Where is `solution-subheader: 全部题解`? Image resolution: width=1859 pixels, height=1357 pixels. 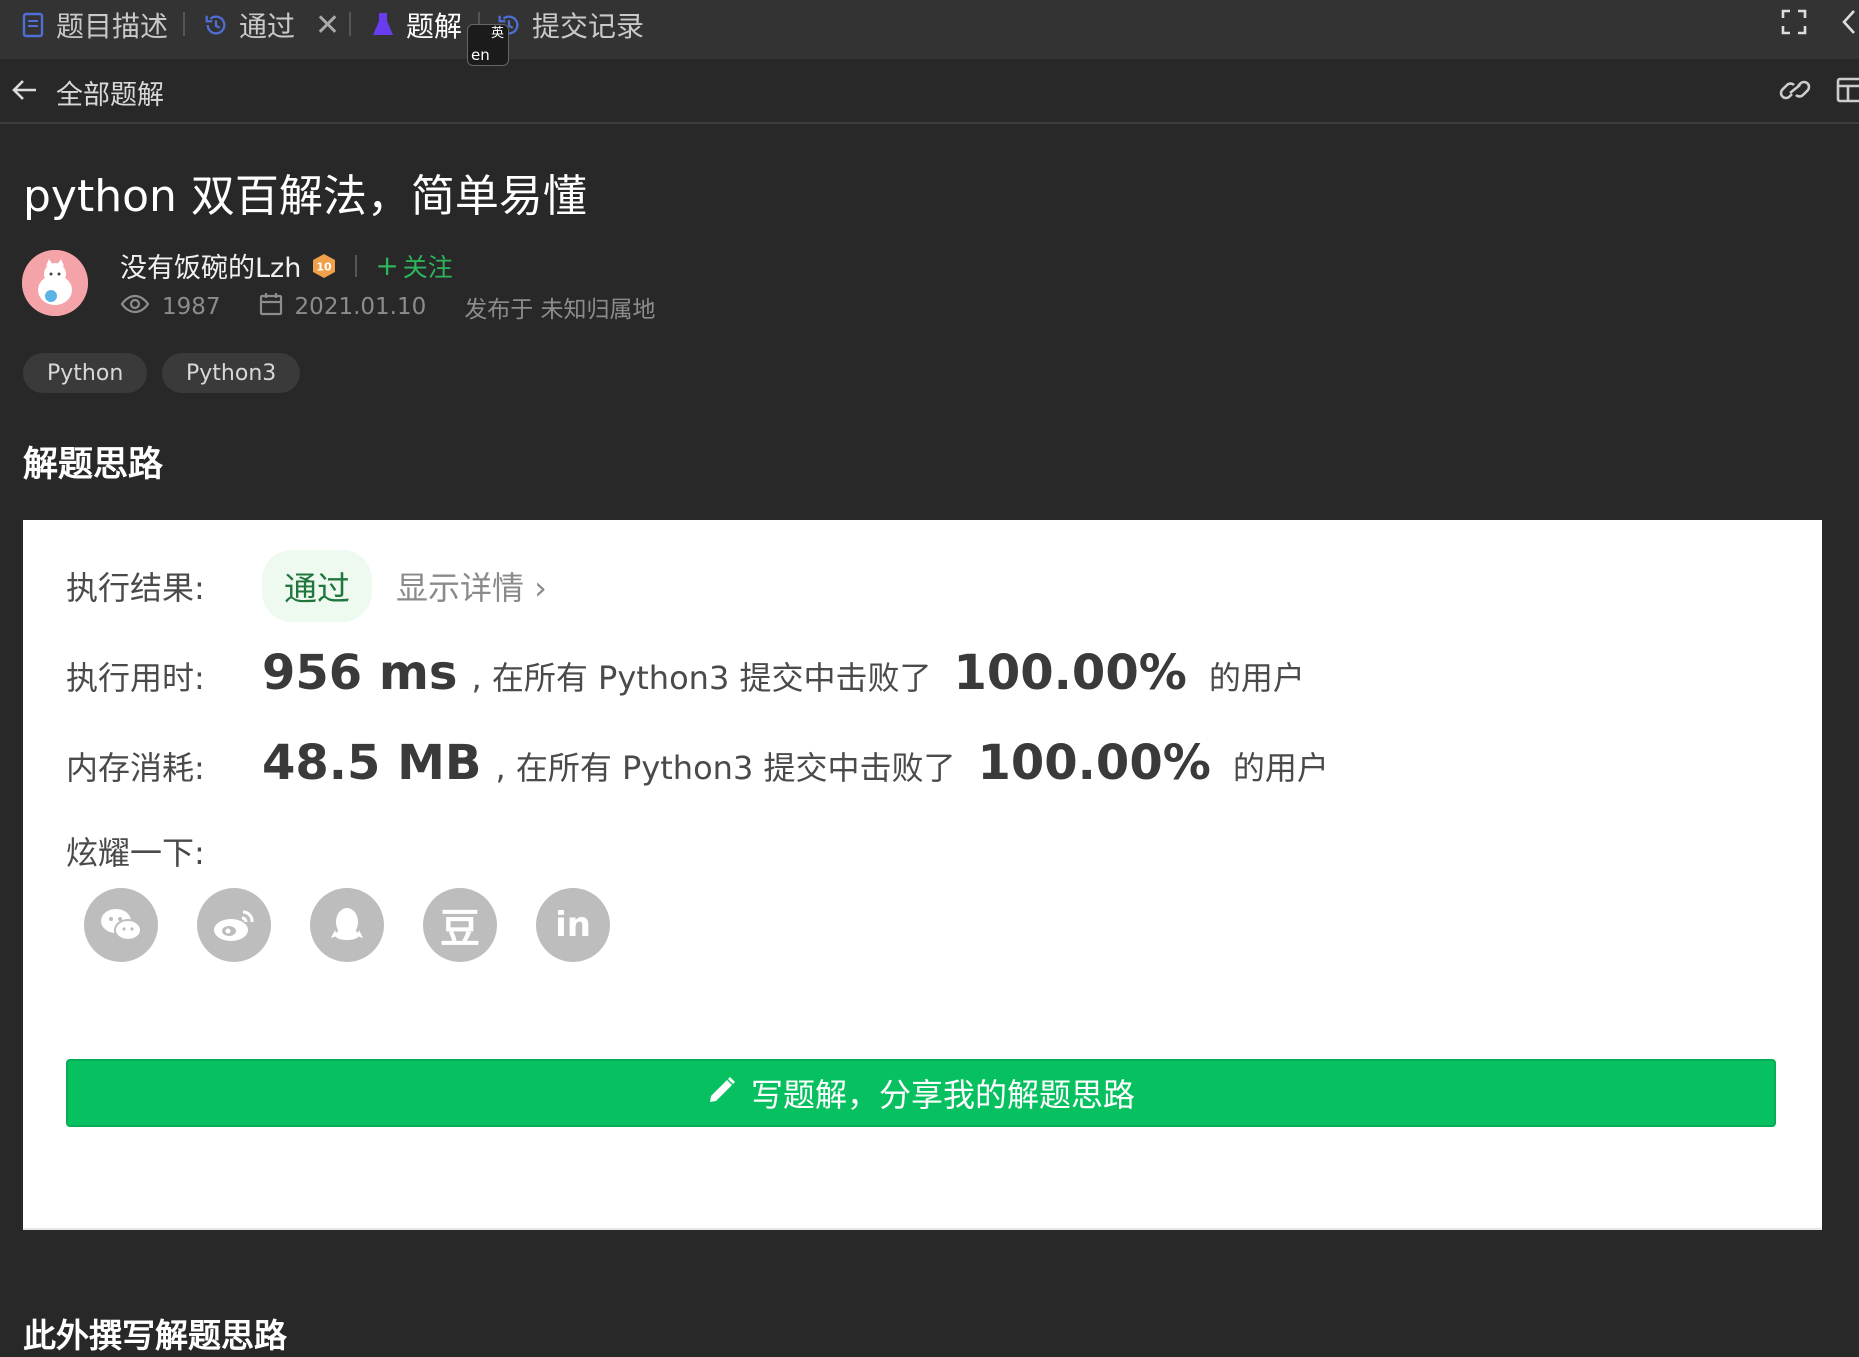
solution-subheader: 全部题解 is located at coordinates (929, 91).